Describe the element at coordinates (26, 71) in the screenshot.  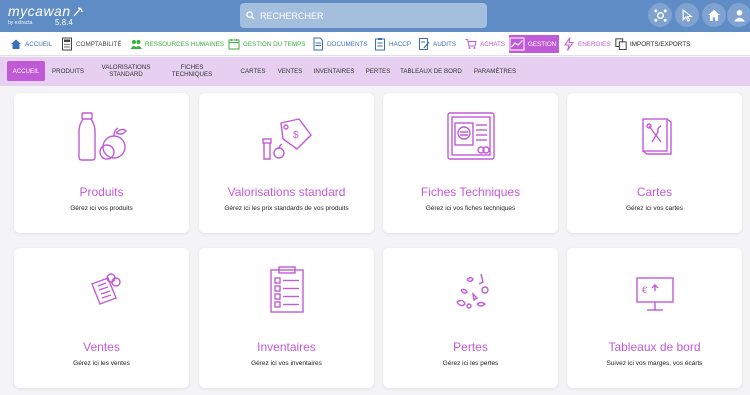
I see `subnav-accueil: ACCUEIL` at that location.